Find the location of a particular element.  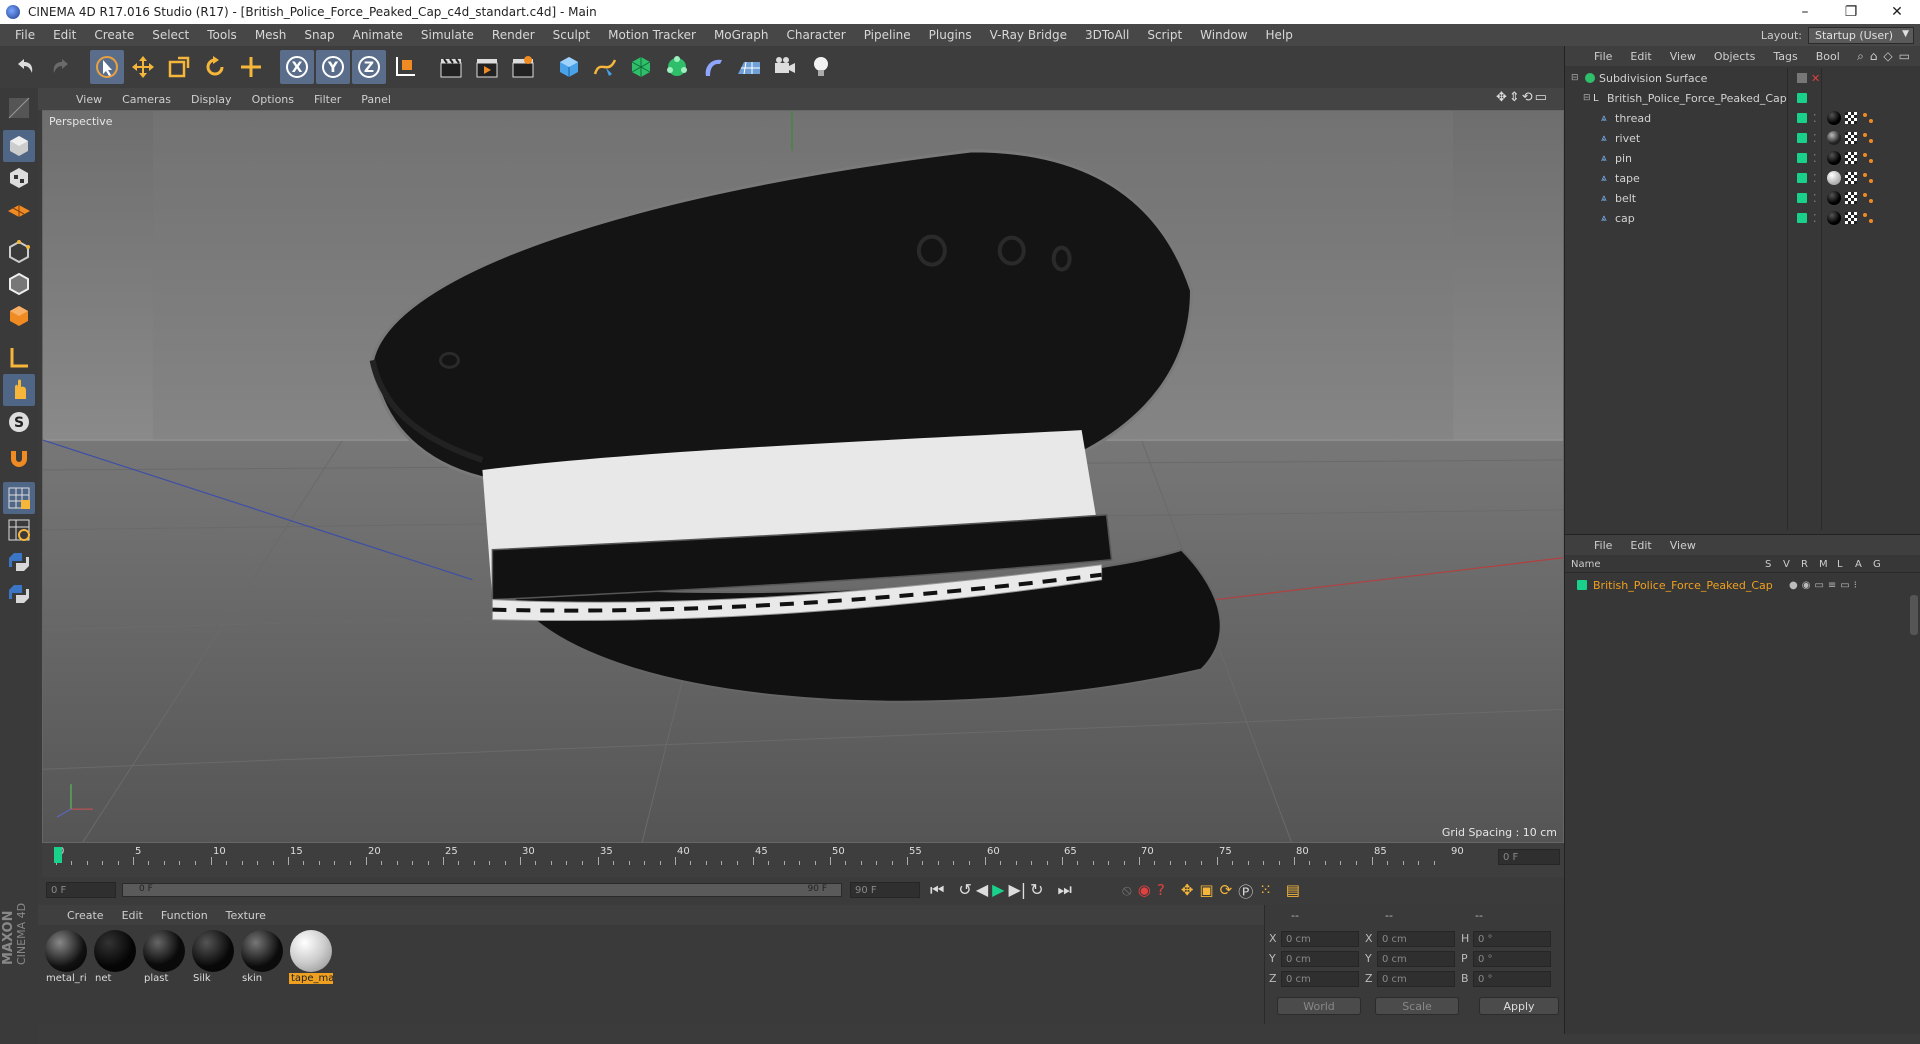

object-menu-objects: Objects is located at coordinates (1735, 56).